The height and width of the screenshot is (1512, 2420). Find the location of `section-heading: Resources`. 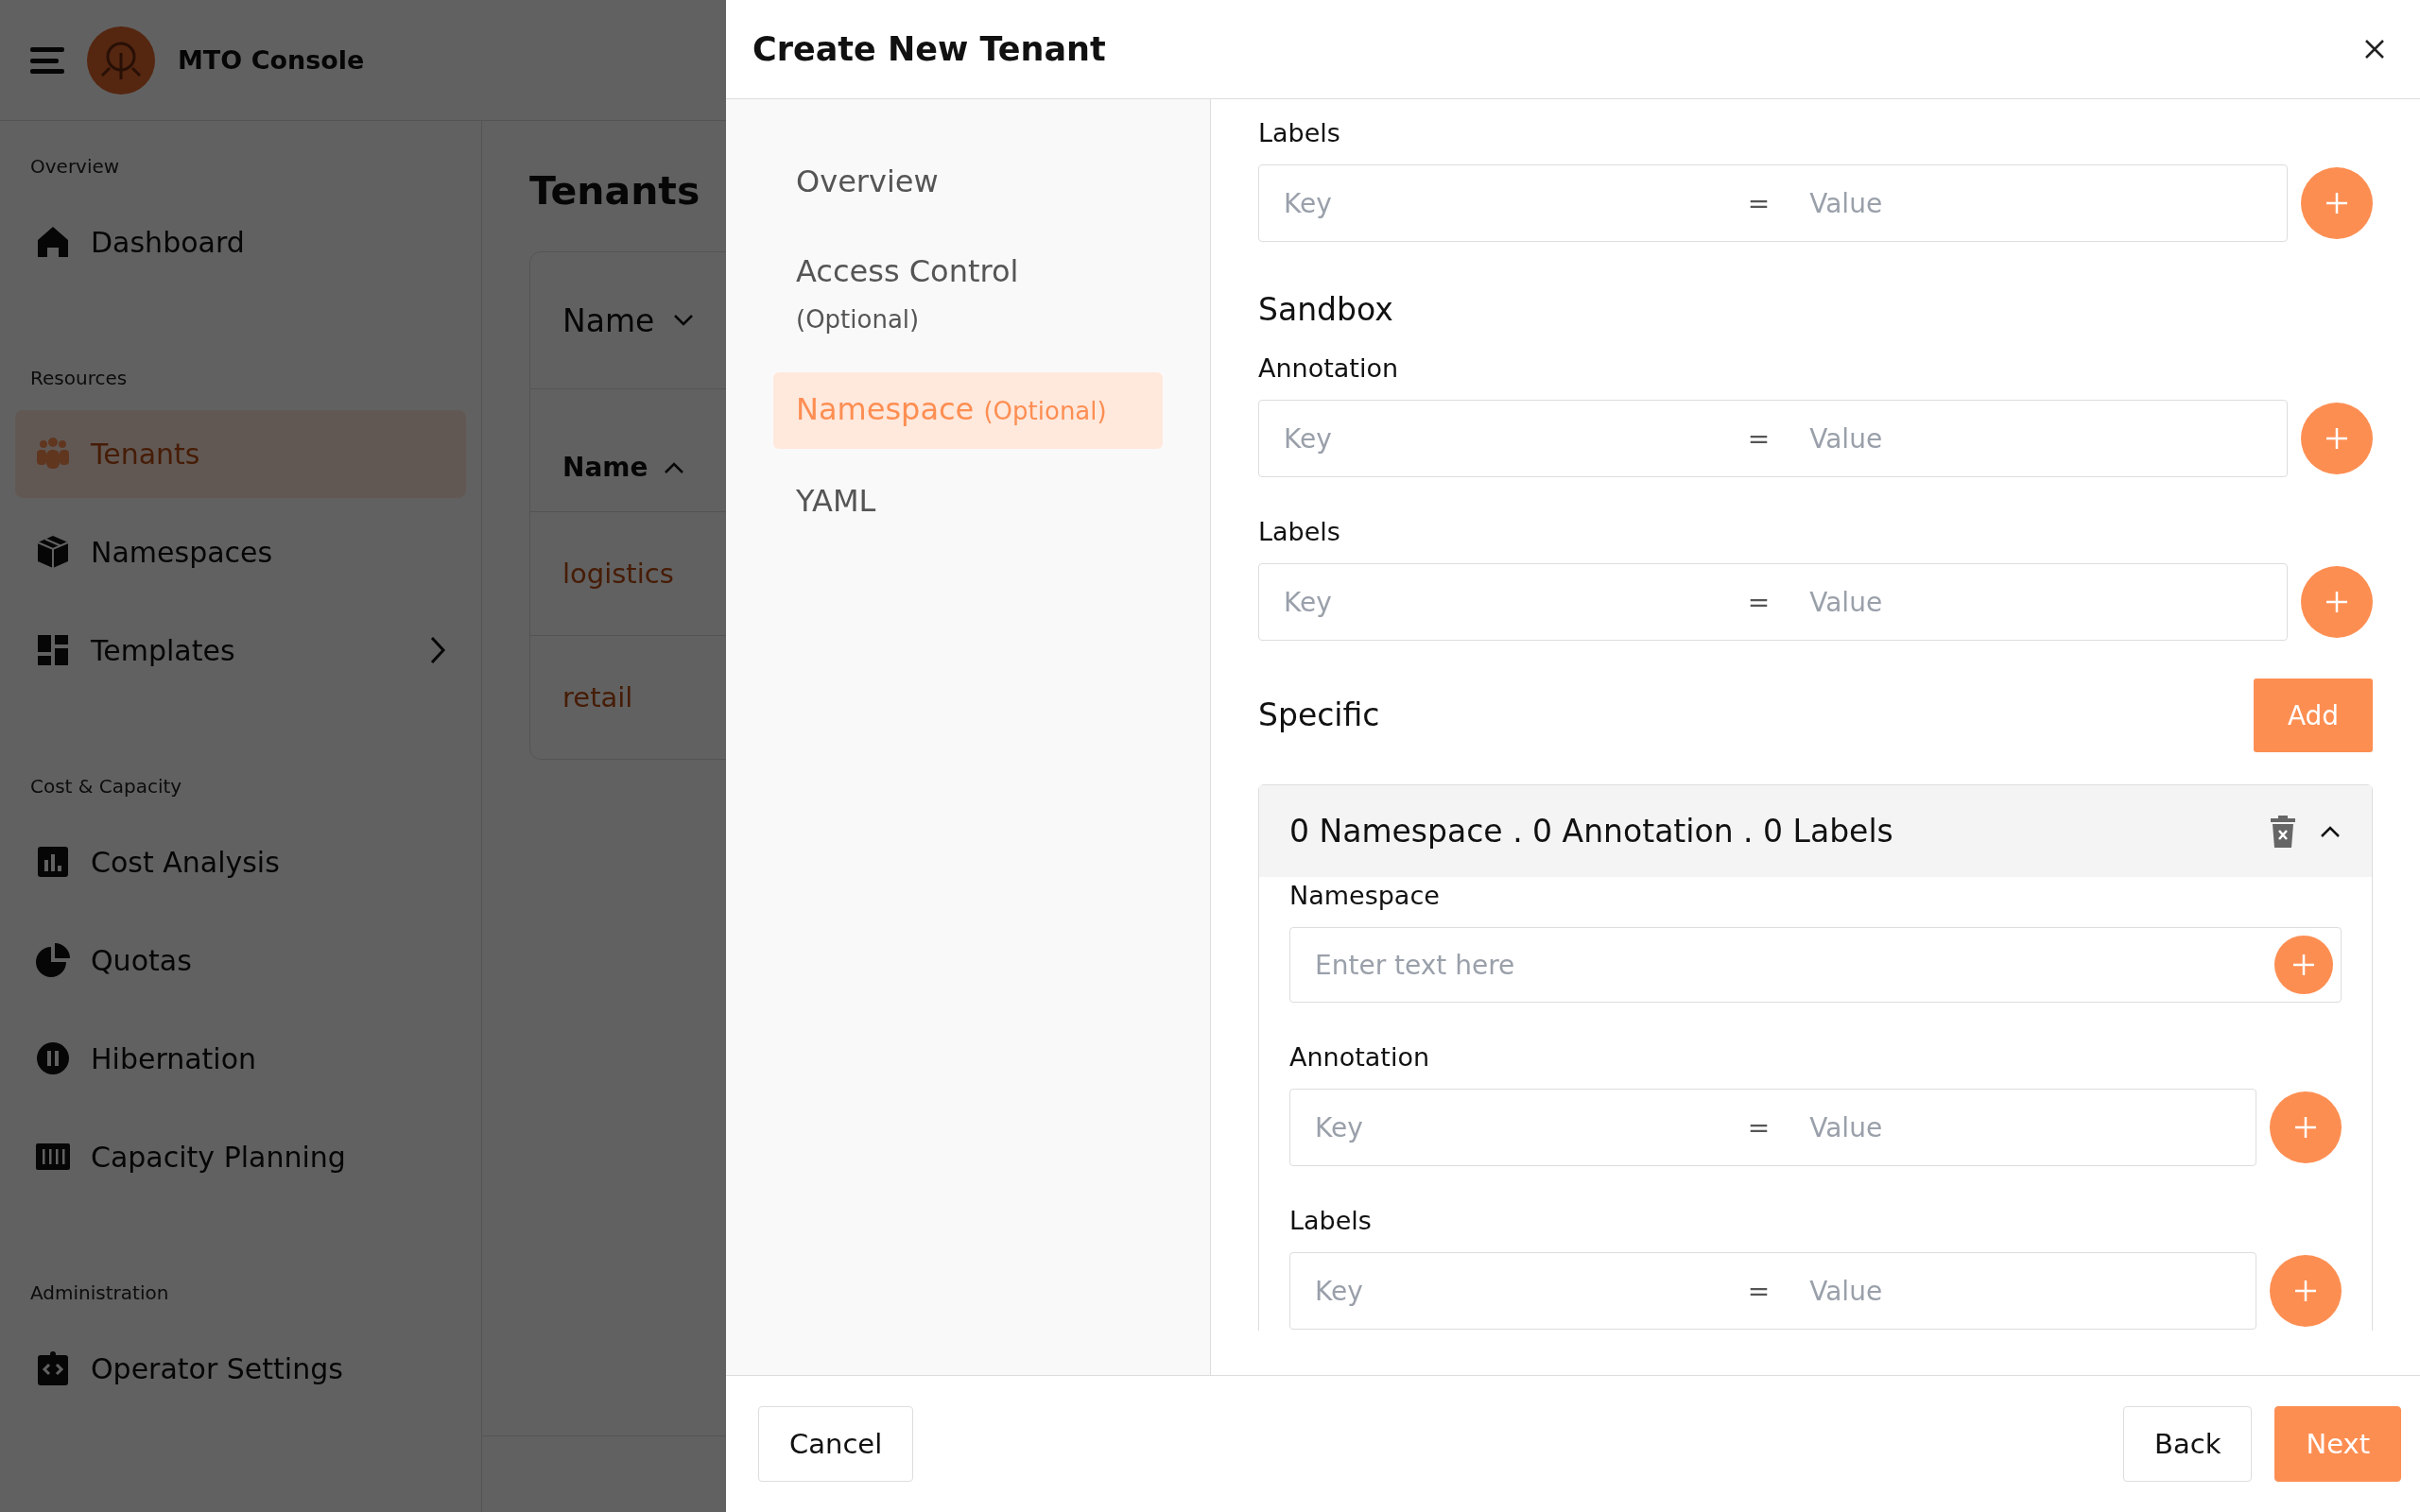

section-heading: Resources is located at coordinates (79, 378).